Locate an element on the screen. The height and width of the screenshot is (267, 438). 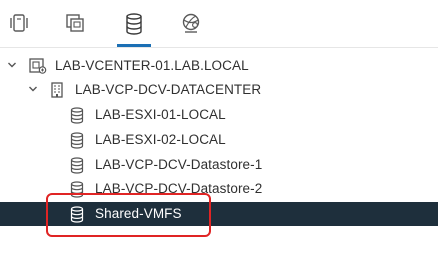
vms-templates-icon is located at coordinates (75, 23).